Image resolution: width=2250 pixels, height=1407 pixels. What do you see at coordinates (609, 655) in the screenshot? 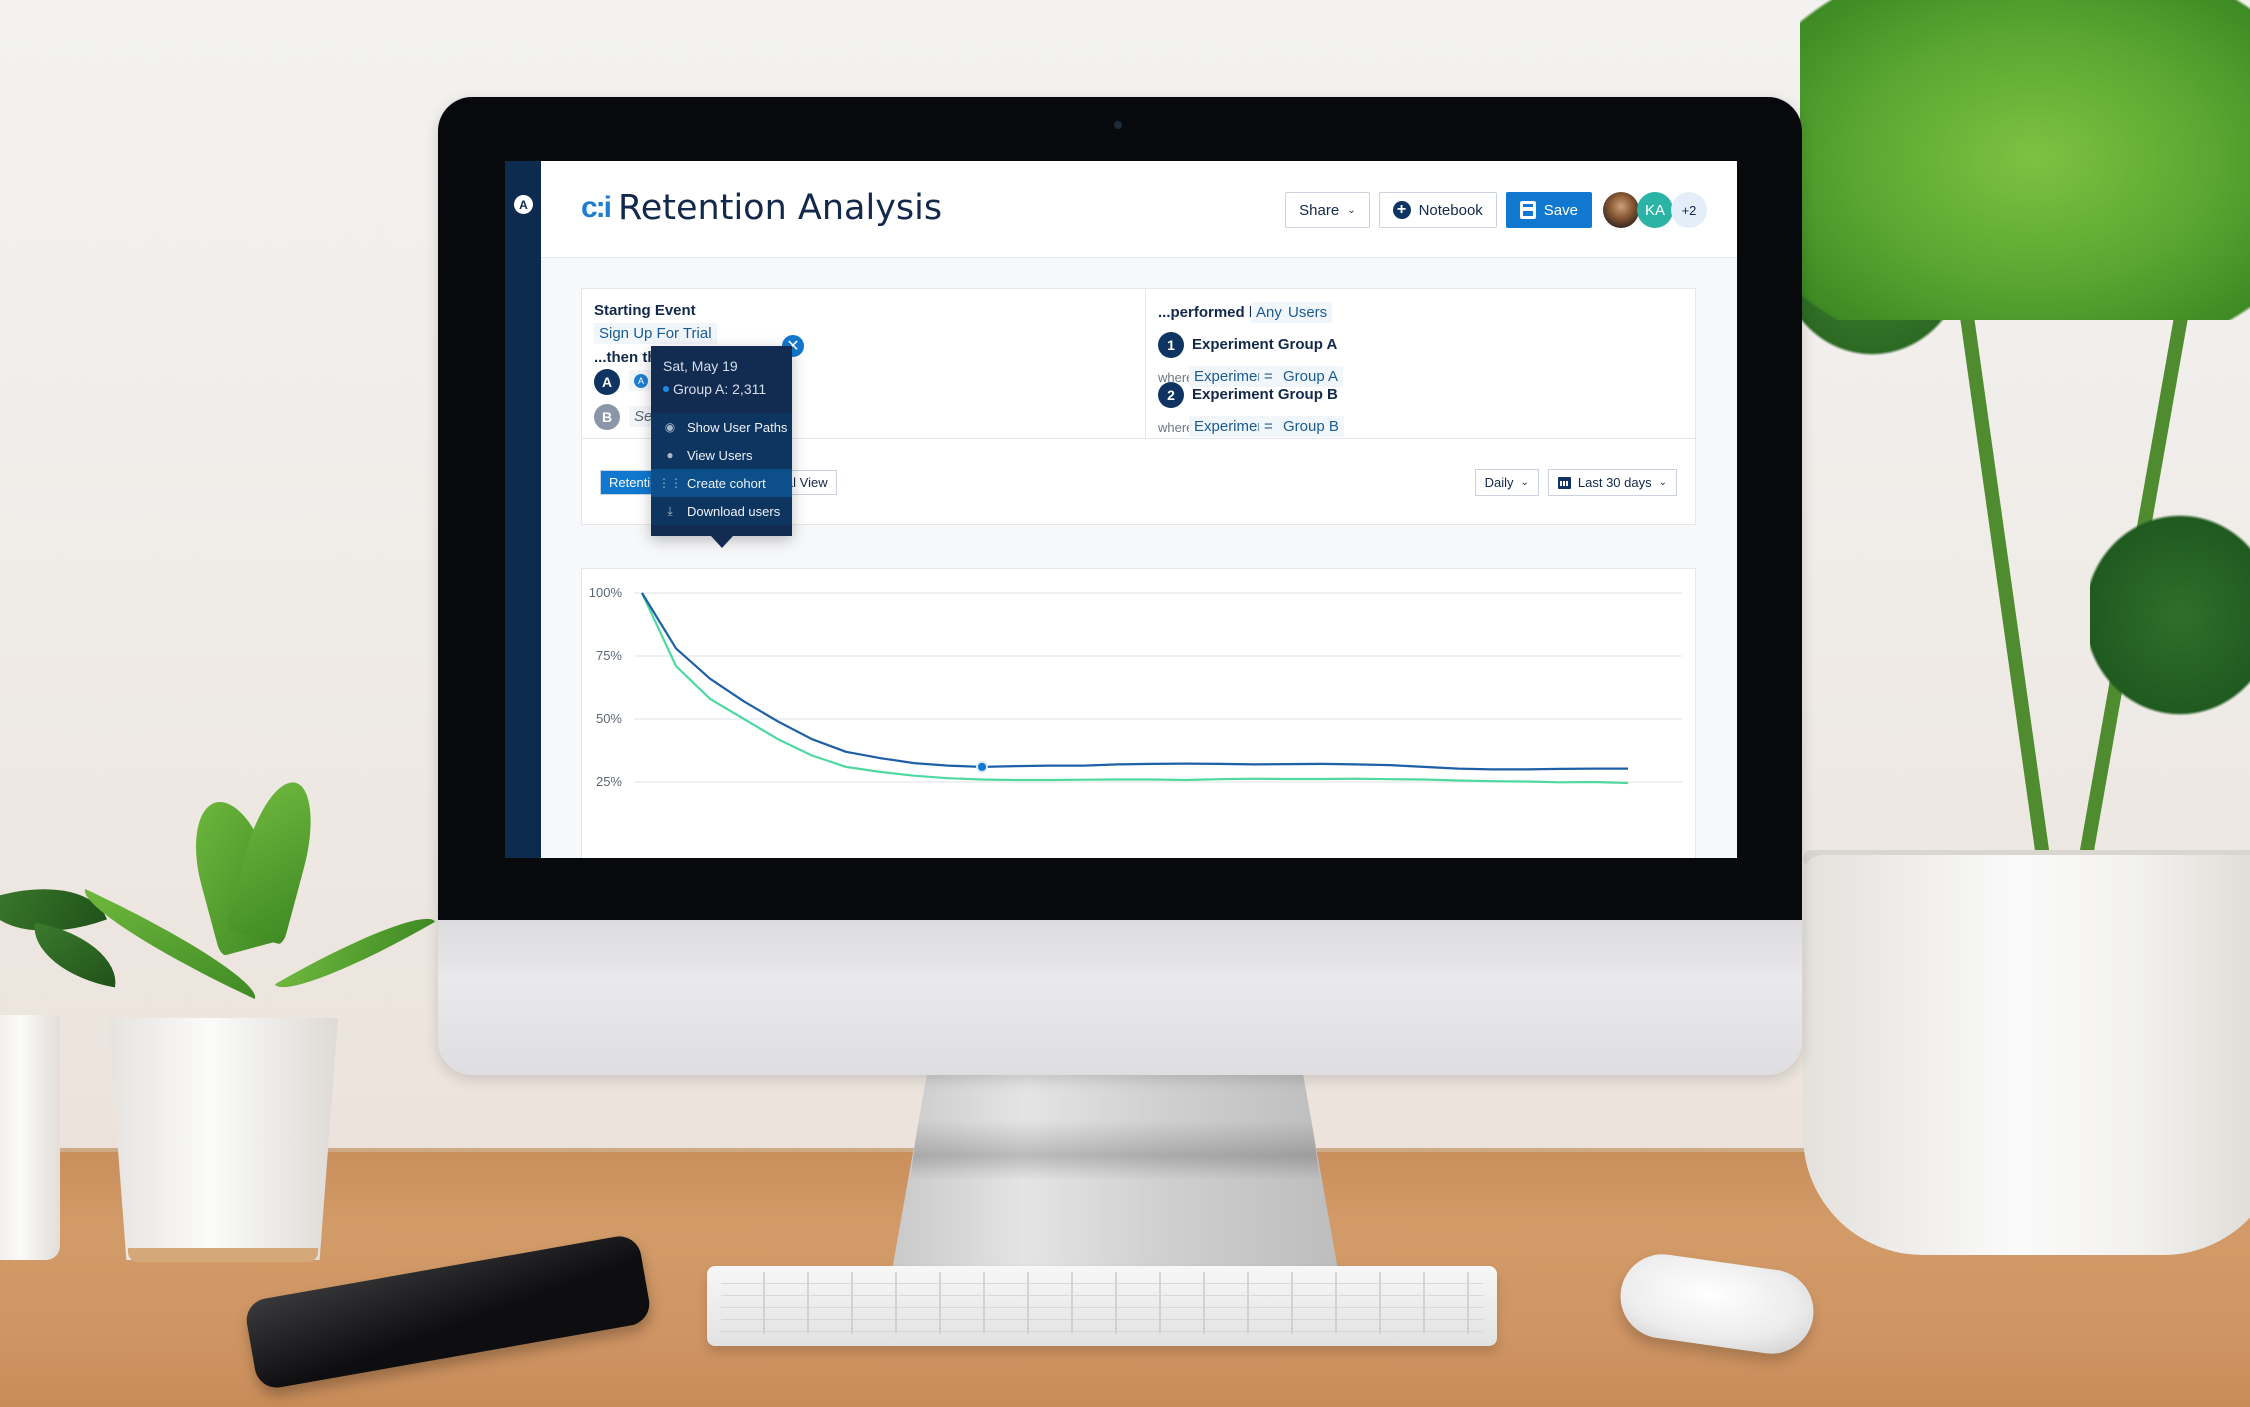
I see `y-tick-label: 75%` at bounding box center [609, 655].